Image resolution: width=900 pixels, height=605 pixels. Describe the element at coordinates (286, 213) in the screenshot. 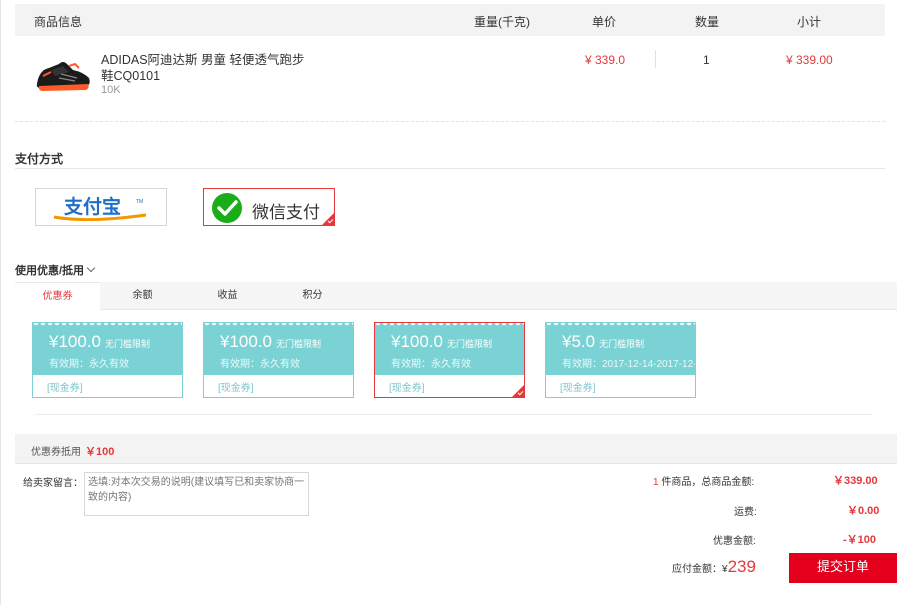

I see `wechat-pay-label: 微信支付` at that location.